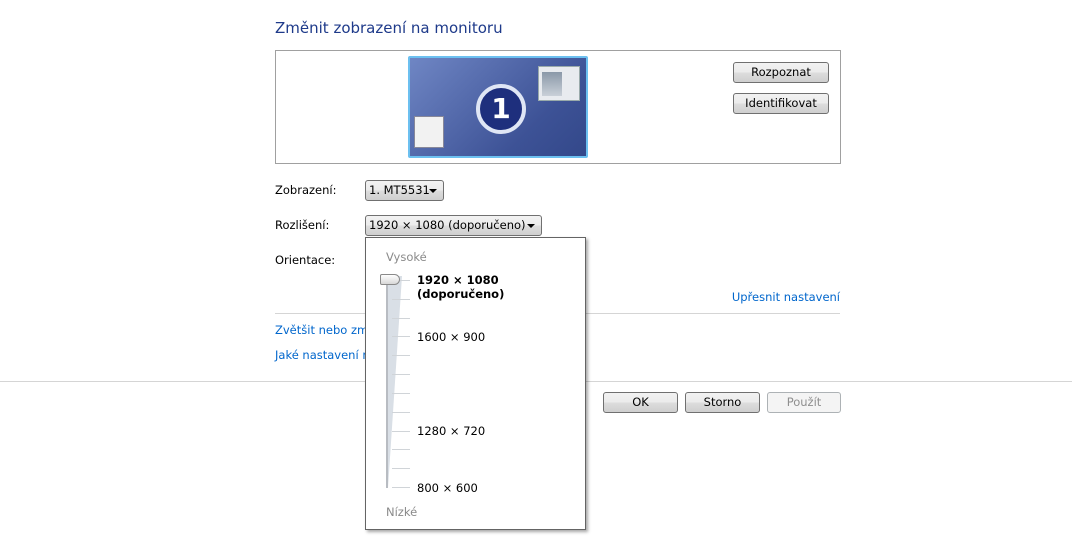  Describe the element at coordinates (640, 402) in the screenshot. I see `ok-button: OK` at that location.